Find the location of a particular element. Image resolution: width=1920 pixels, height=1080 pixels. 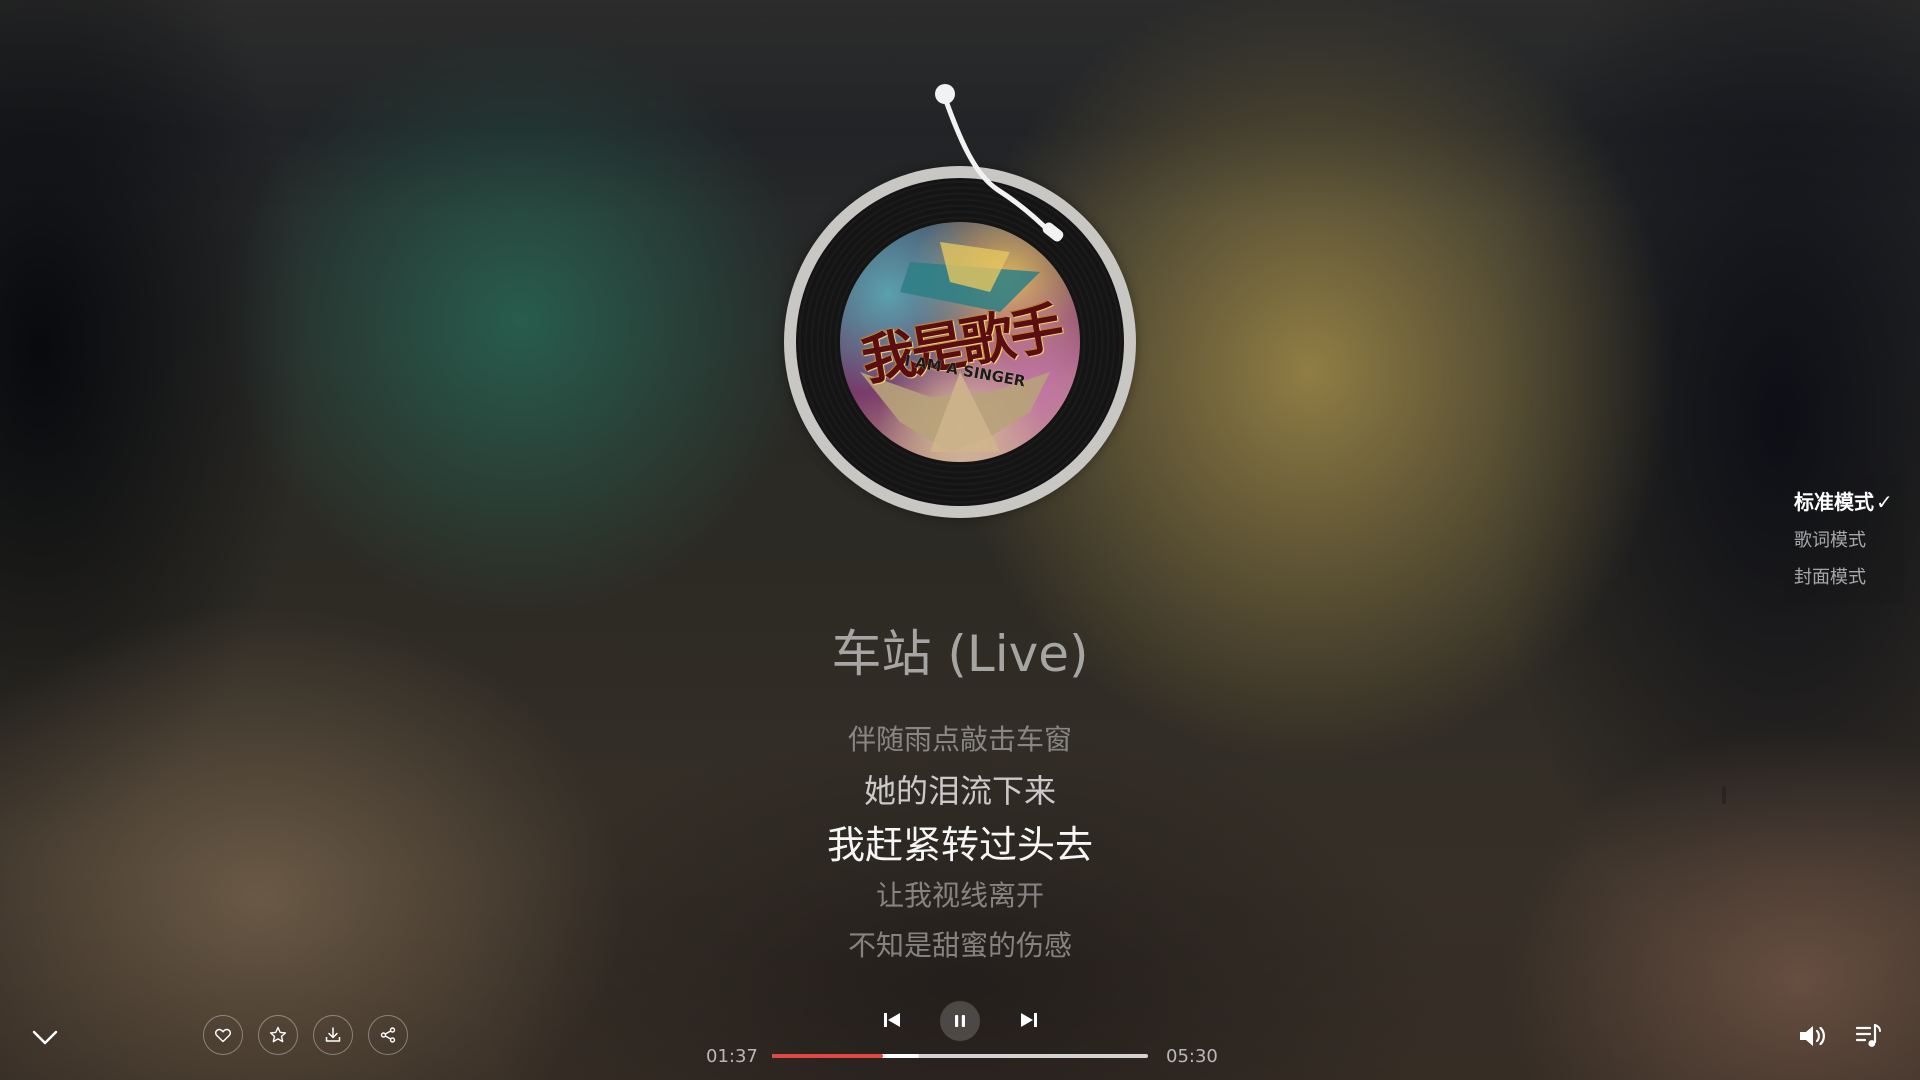

display-mode-menu: 标准模式 ✓ 歌词模式 封面模式 is located at coordinates (1844, 539).